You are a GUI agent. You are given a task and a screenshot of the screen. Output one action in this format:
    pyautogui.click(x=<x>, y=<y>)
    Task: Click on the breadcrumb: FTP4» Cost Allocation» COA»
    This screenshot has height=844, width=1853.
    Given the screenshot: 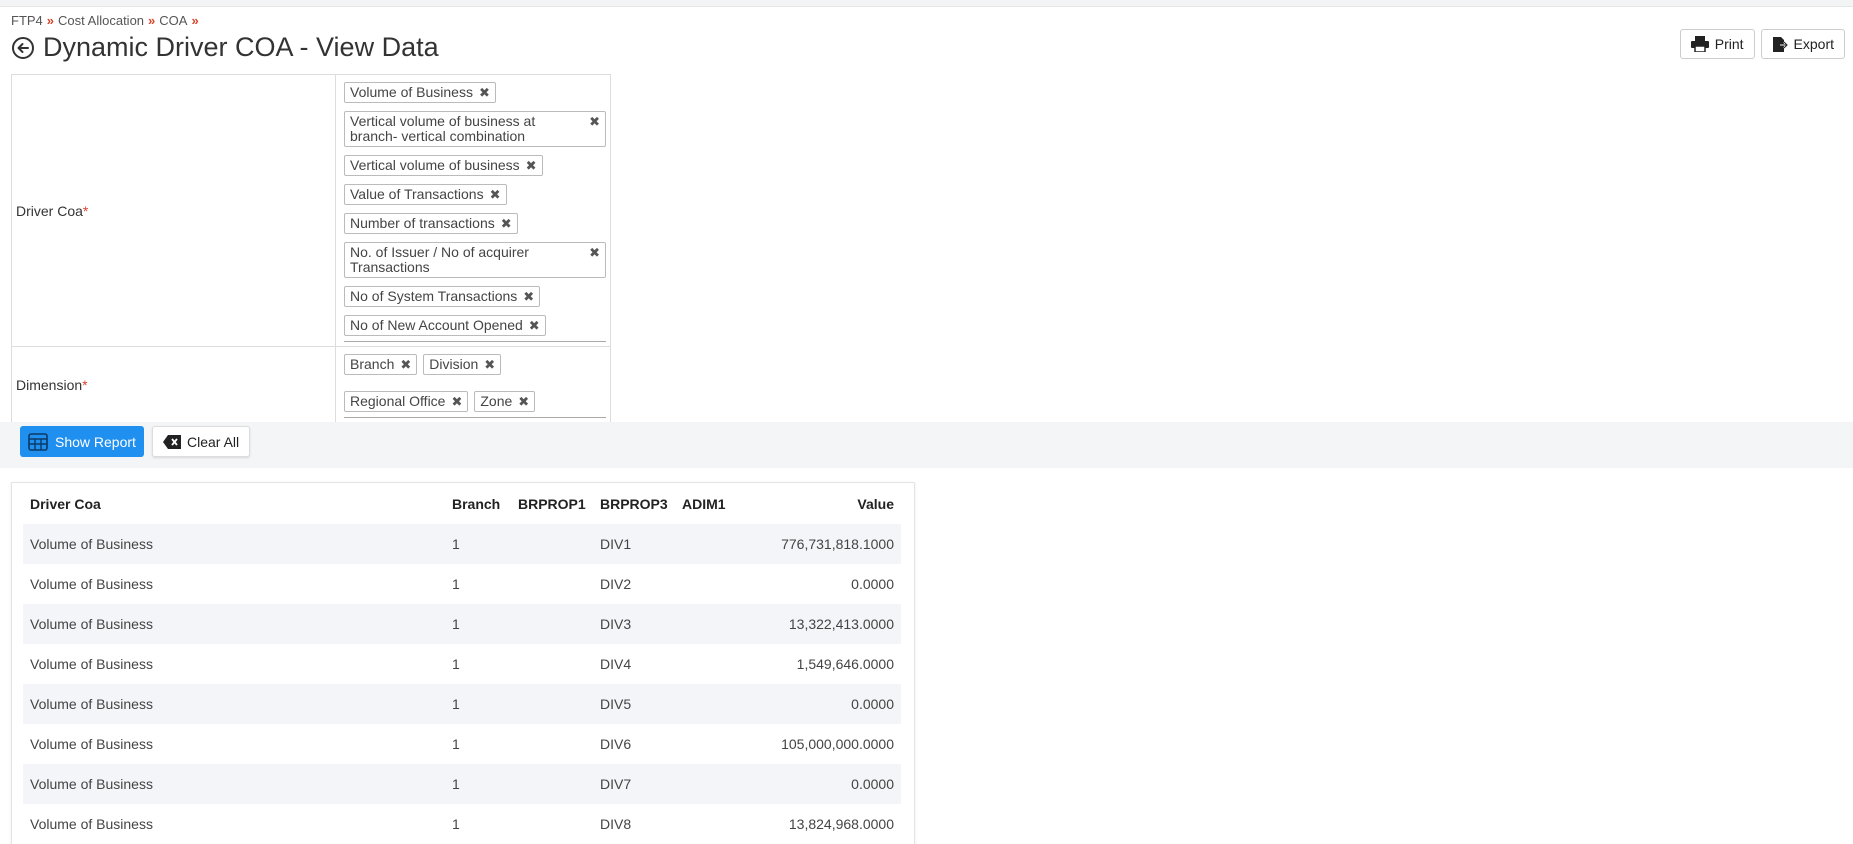 What is the action you would take?
    pyautogui.click(x=107, y=20)
    